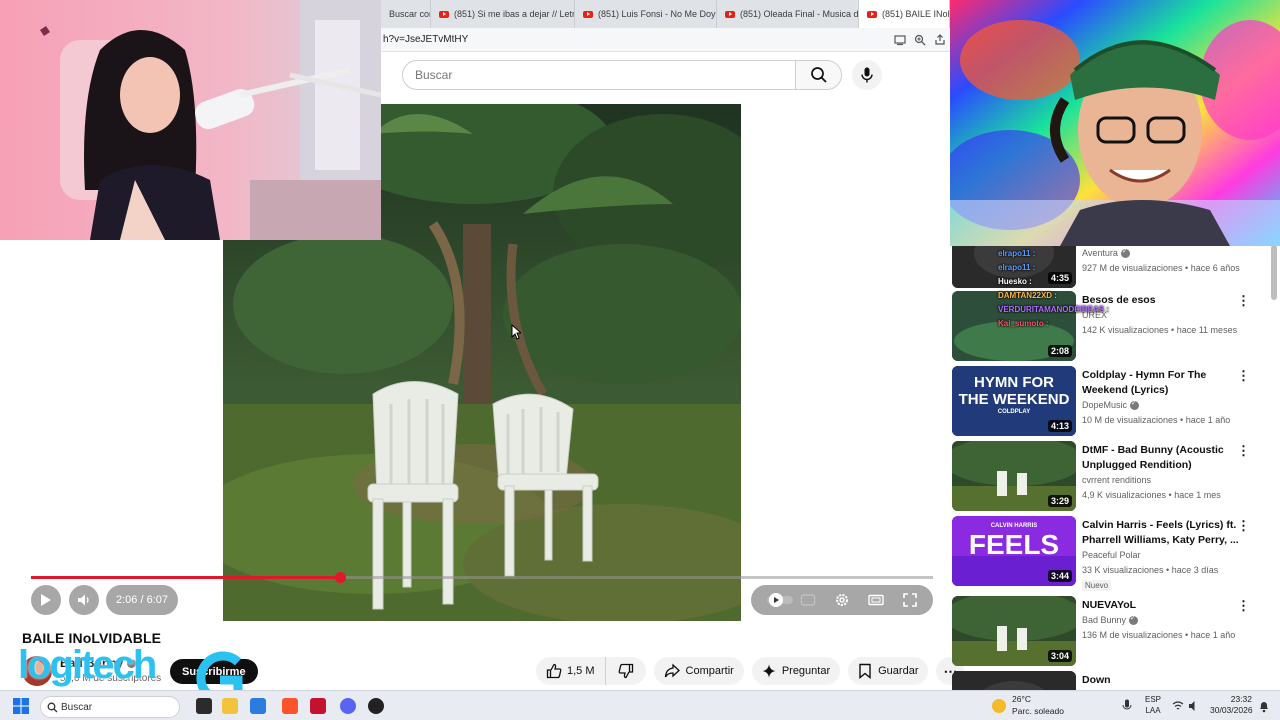 This screenshot has width=1280, height=720. What do you see at coordinates (190, 120) in the screenshot?
I see `streamer-webcam-left` at bounding box center [190, 120].